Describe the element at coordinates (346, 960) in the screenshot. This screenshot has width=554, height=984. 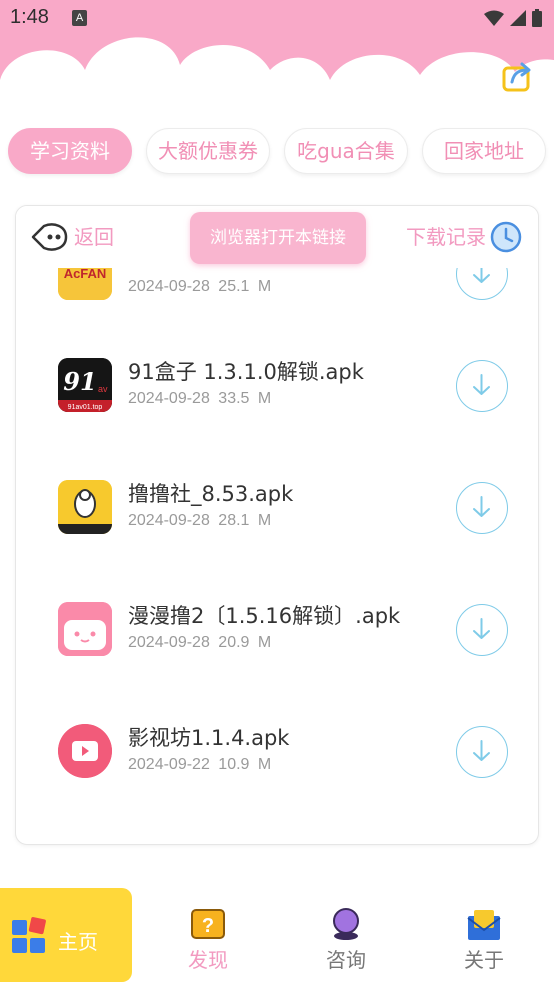
I see `nav-consult-label: 咨询` at that location.